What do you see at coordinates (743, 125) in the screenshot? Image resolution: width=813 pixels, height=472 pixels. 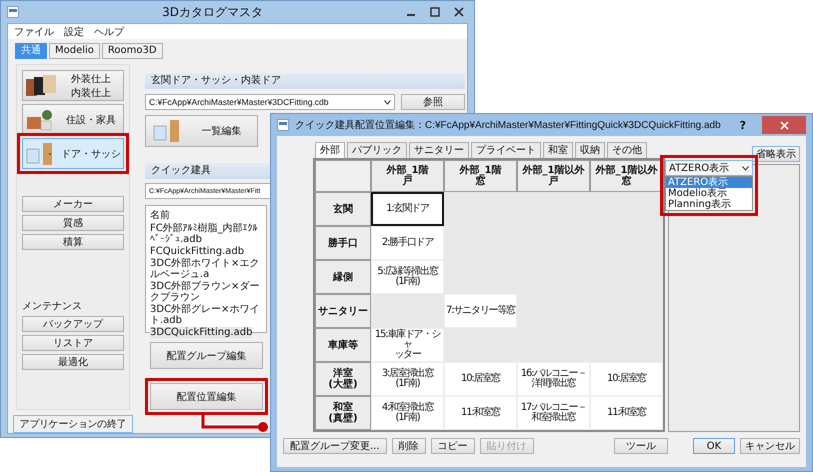 I see `help-button: ?` at bounding box center [743, 125].